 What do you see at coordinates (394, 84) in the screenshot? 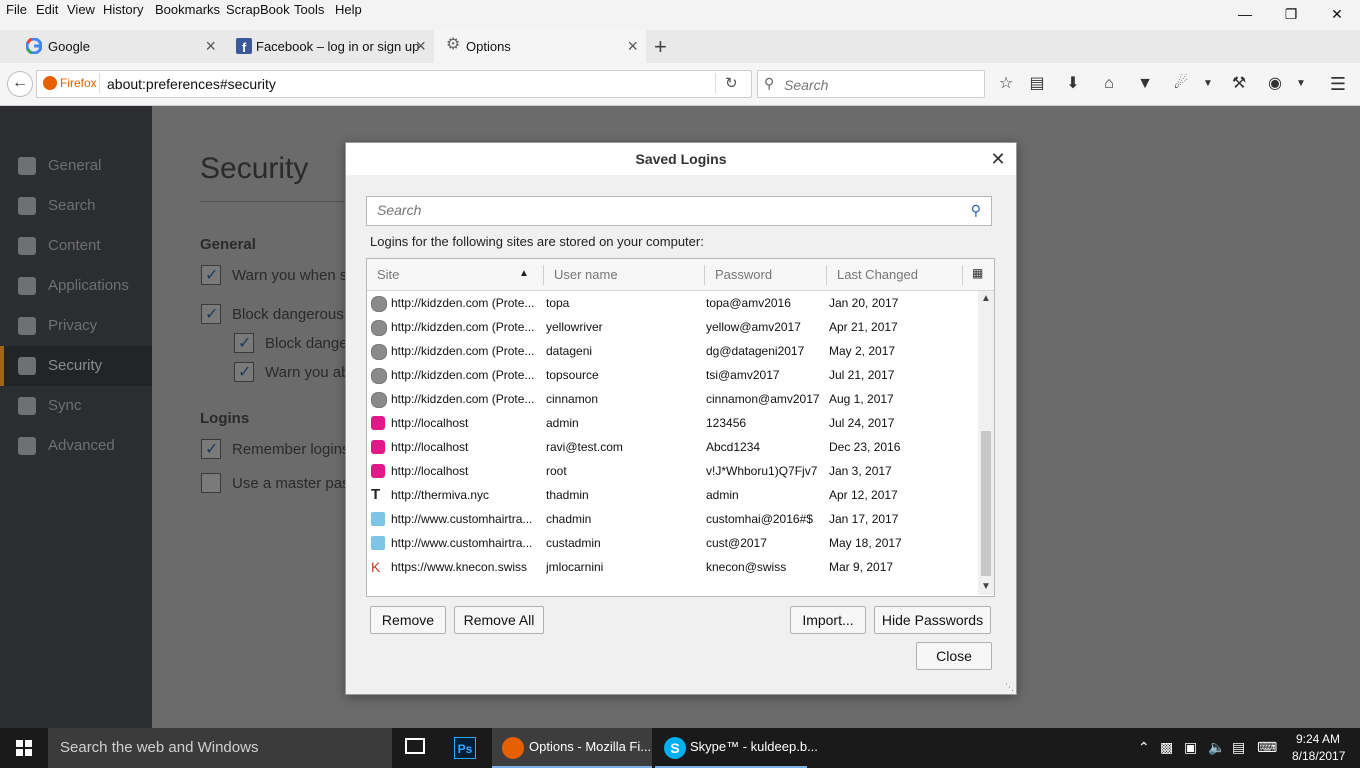
I see `url-bar: Firefox about:preferences#security ↻` at bounding box center [394, 84].